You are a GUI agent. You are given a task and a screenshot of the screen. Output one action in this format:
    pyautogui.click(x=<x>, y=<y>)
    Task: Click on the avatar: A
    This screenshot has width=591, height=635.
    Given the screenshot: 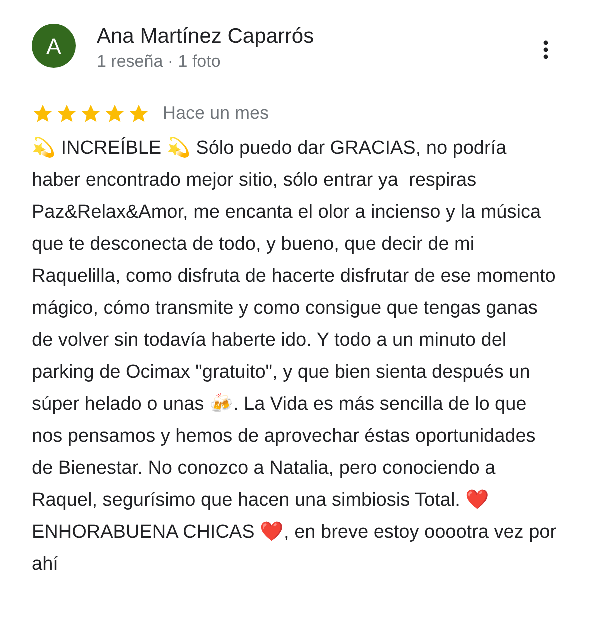 What is the action you would take?
    pyautogui.click(x=54, y=46)
    